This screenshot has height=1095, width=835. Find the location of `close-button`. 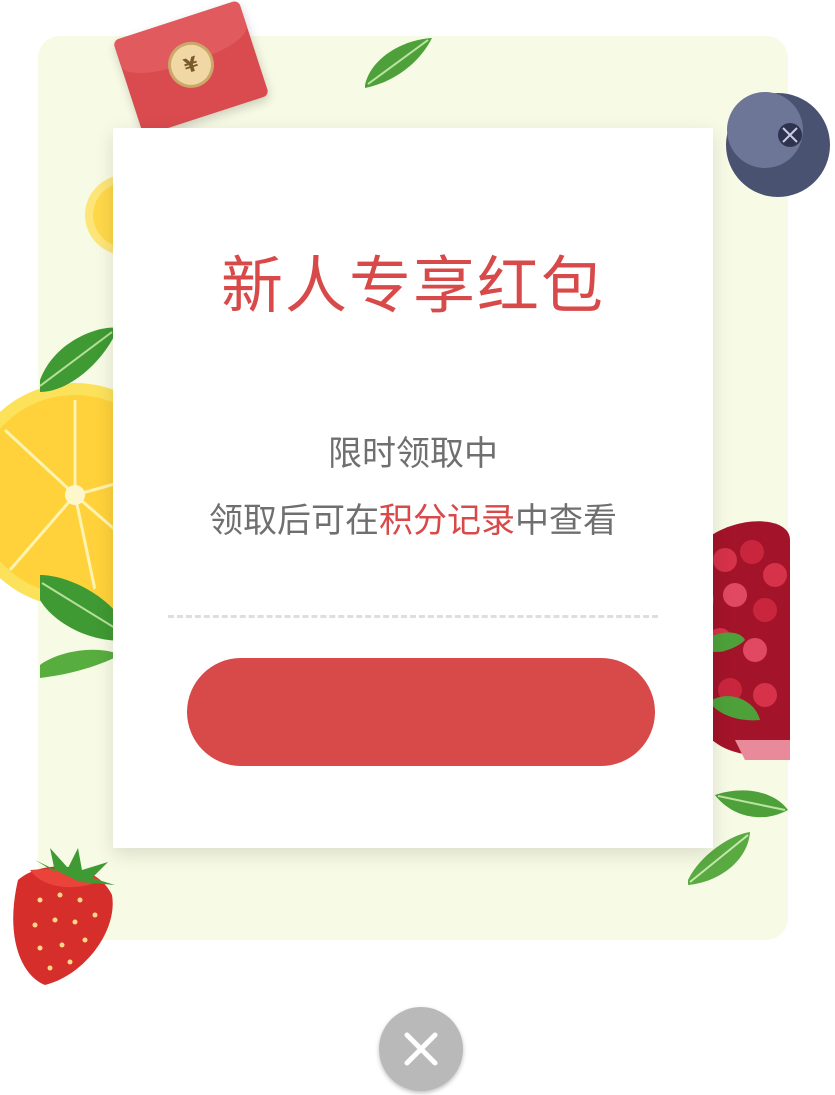

close-button is located at coordinates (421, 1049).